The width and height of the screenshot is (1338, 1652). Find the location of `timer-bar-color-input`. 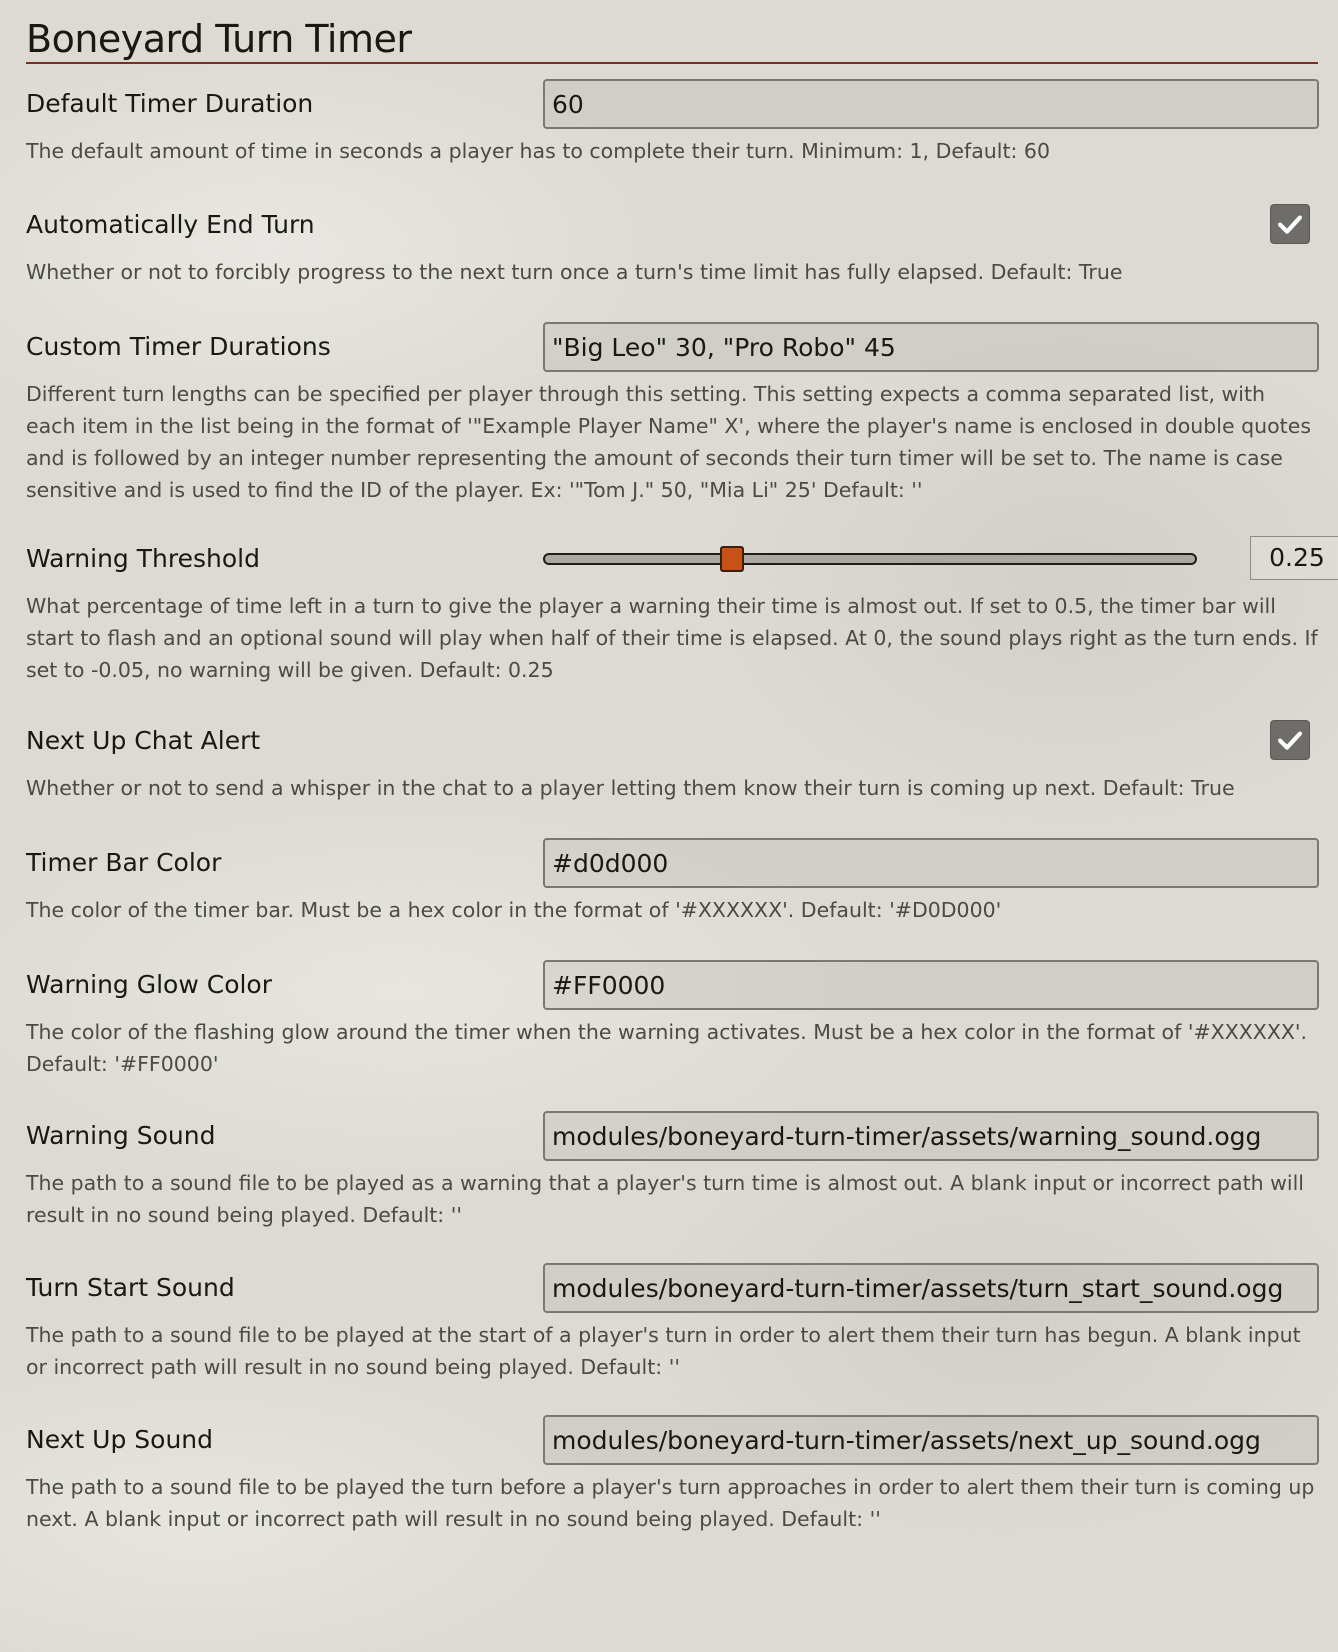

timer-bar-color-input is located at coordinates (931, 863).